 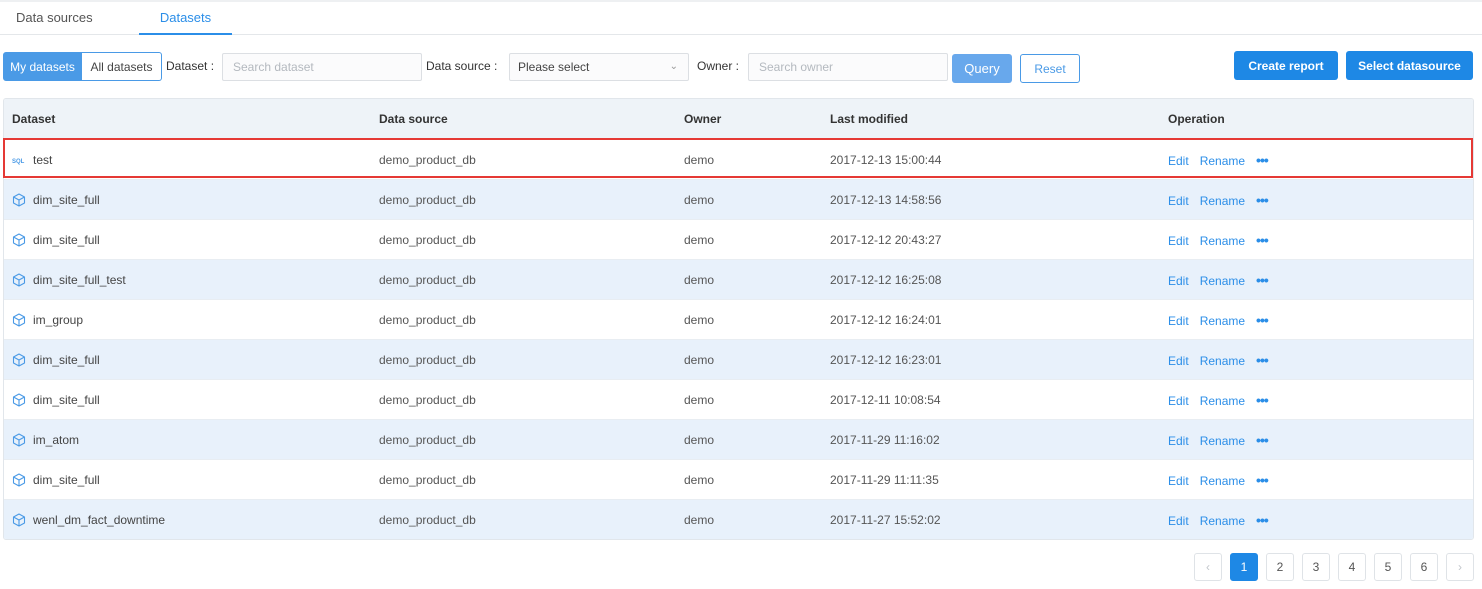 What do you see at coordinates (1208, 567) in the screenshot?
I see `prev-page-button: ‹` at bounding box center [1208, 567].